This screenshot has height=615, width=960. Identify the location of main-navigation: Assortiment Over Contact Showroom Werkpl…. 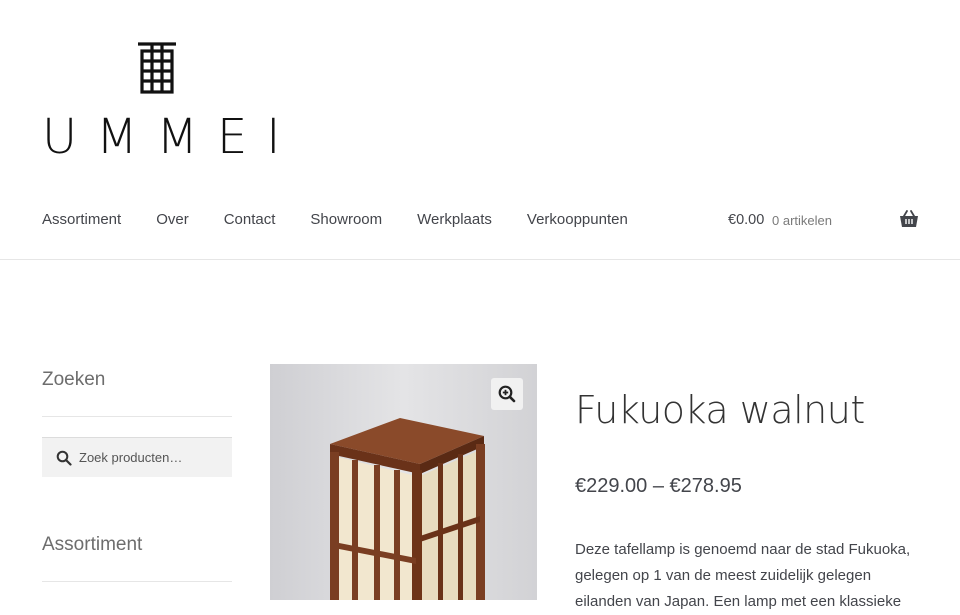
(352, 220).